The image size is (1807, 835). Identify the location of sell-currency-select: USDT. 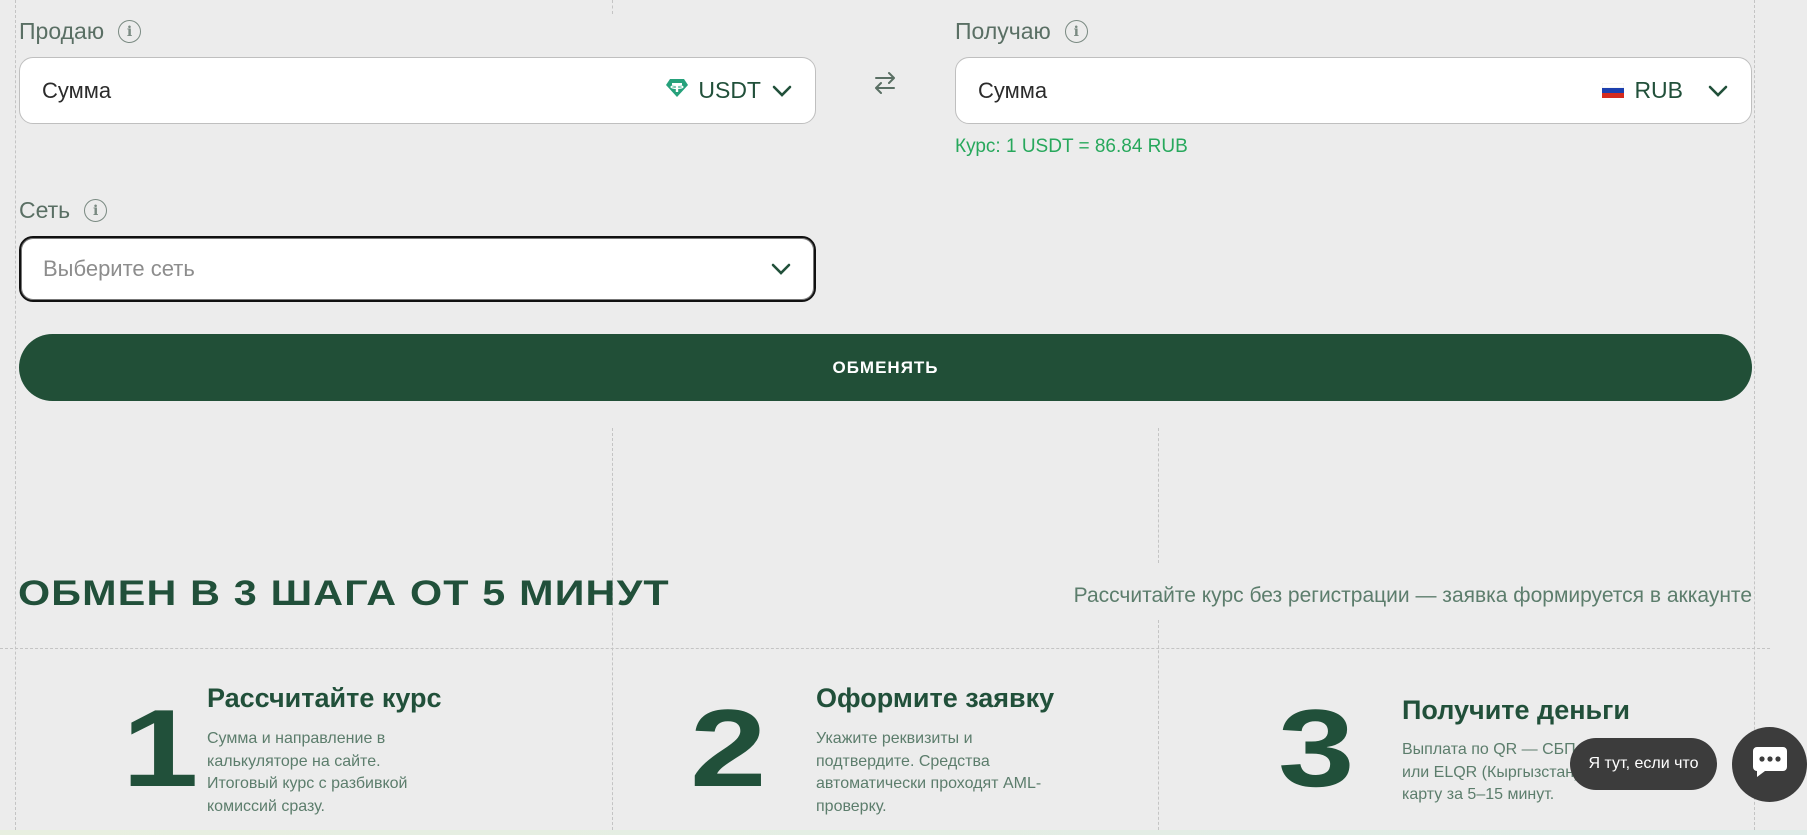
(729, 90).